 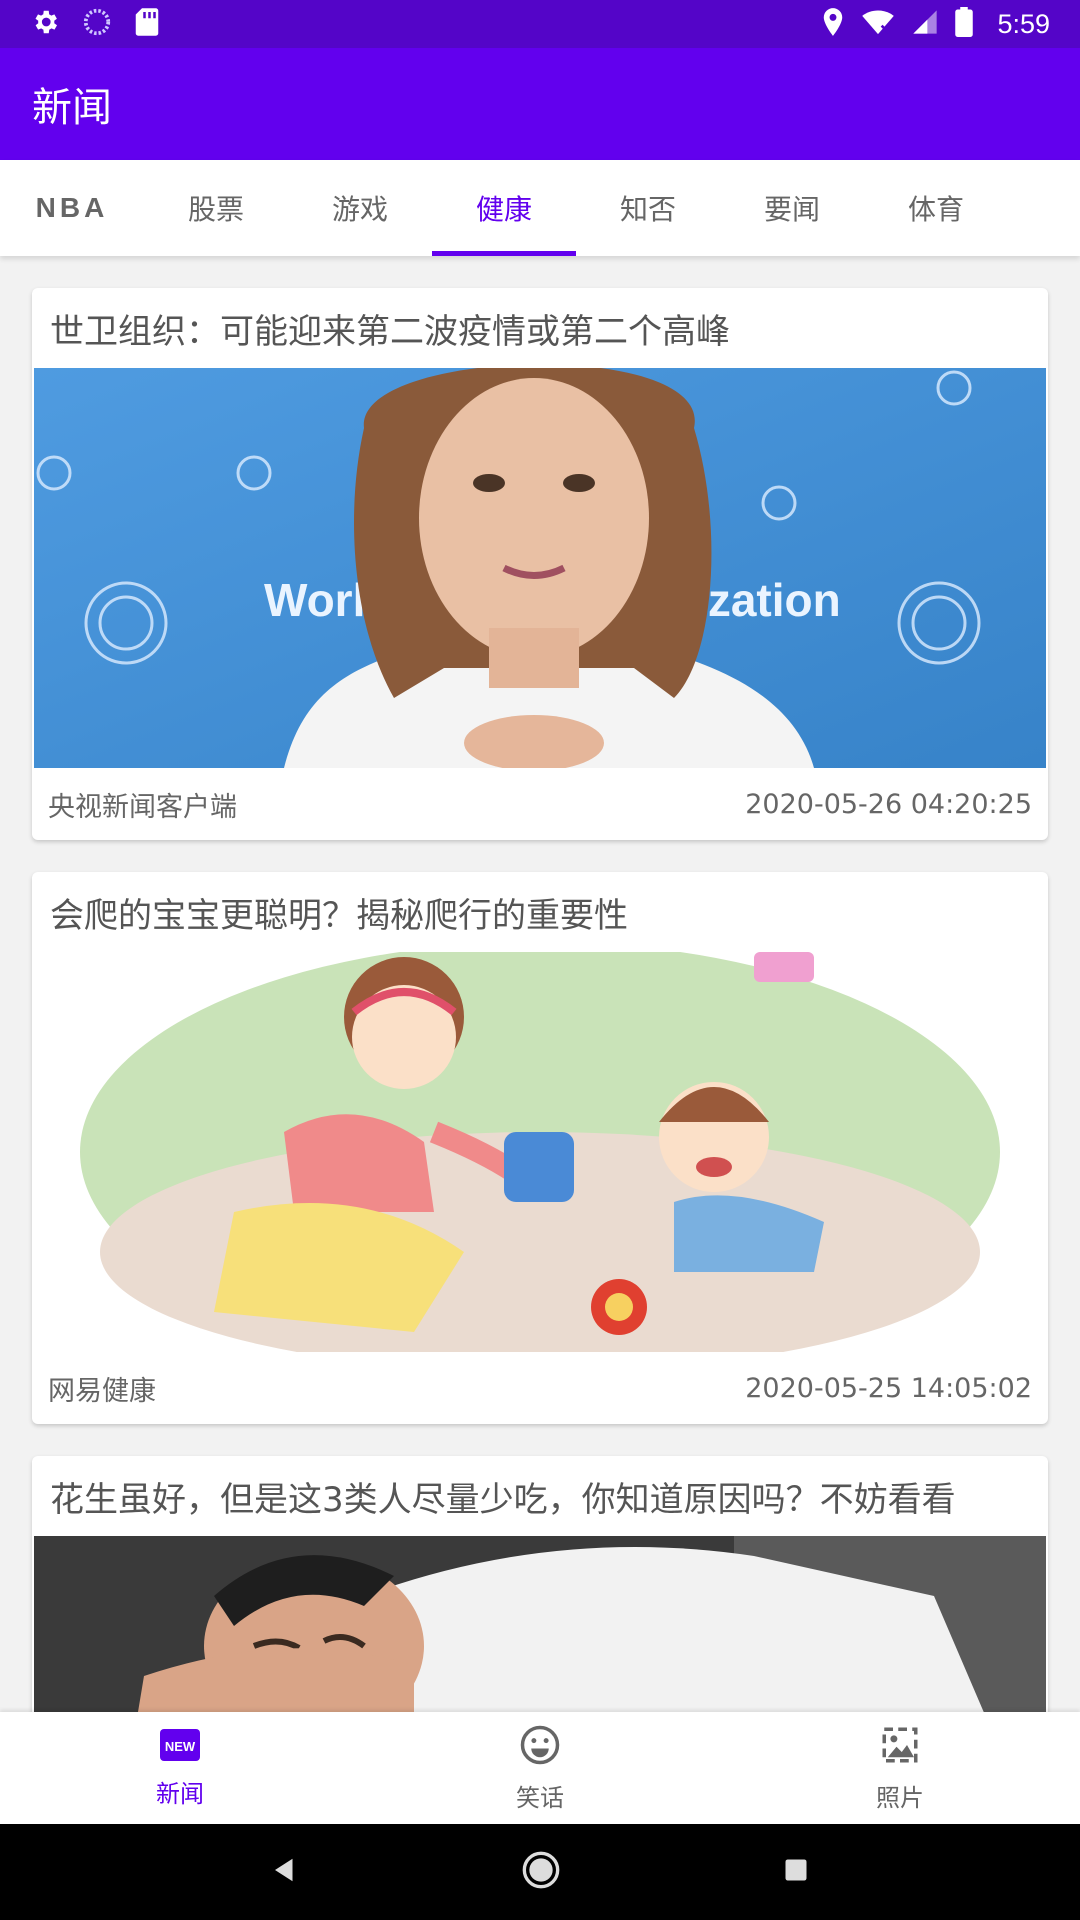 I want to click on nav-news-label: 新闻, so click(x=180, y=1793).